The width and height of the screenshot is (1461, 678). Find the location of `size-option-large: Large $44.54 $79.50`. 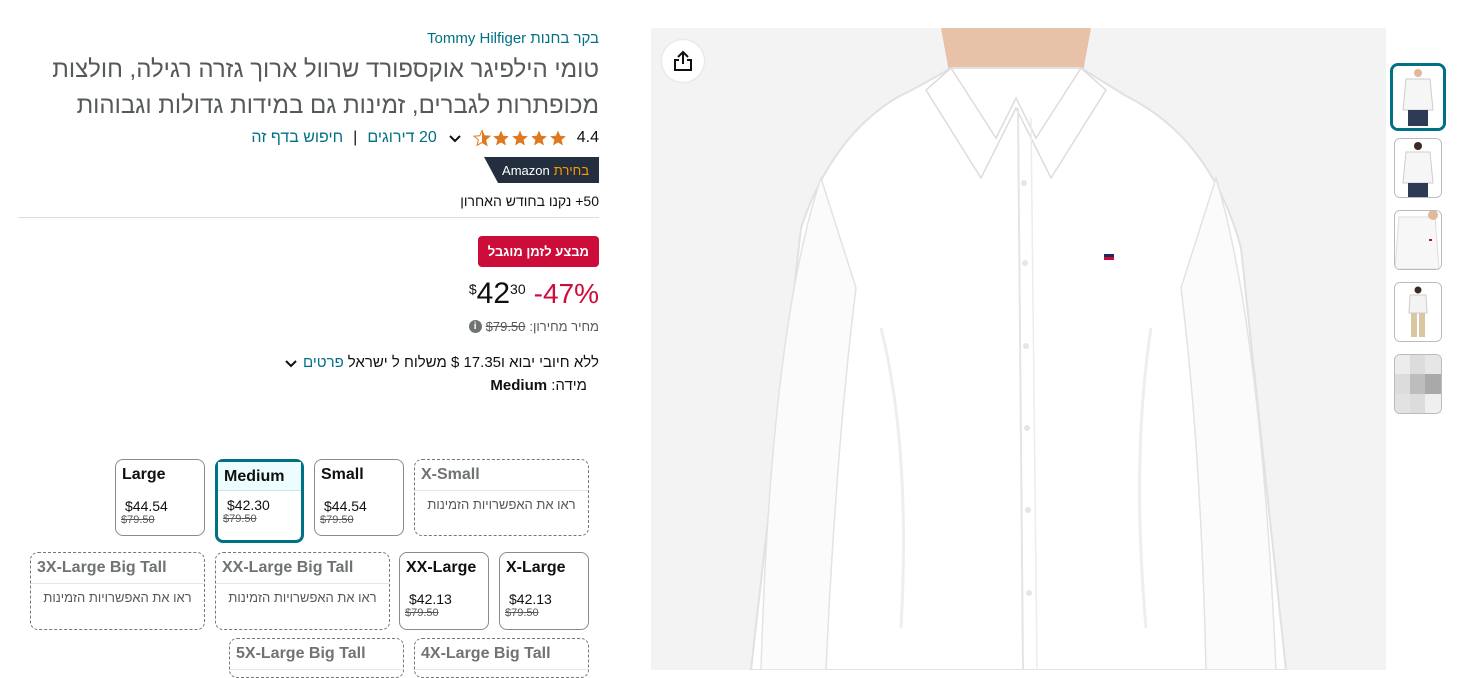

size-option-large: Large $44.54 $79.50 is located at coordinates (160, 497).